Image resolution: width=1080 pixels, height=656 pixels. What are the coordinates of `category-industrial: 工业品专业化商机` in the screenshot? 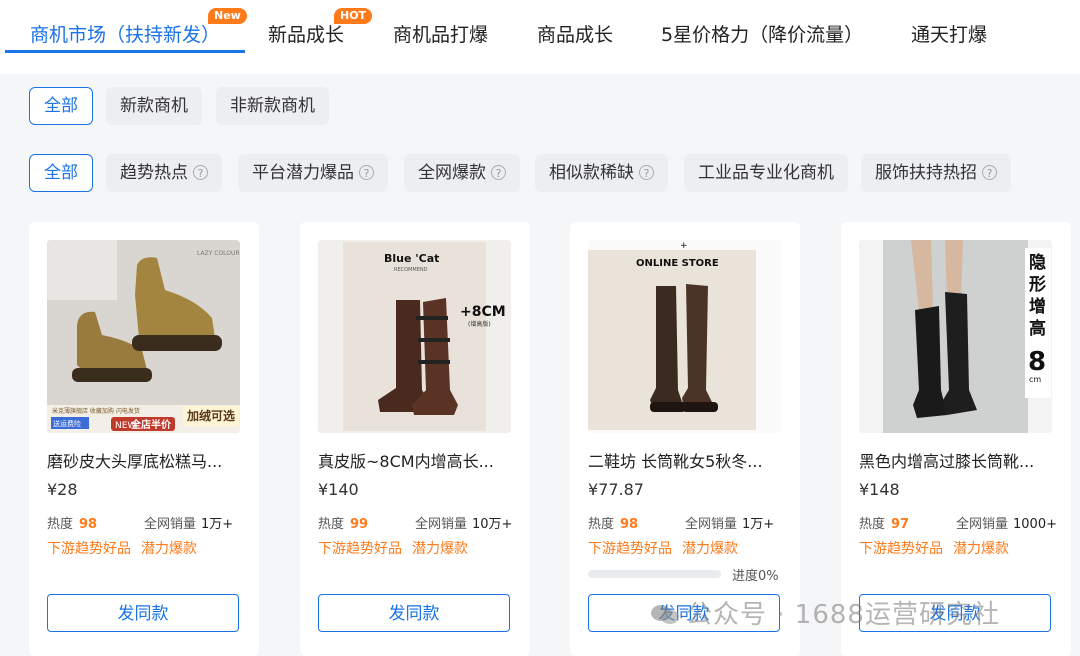 It's located at (766, 173).